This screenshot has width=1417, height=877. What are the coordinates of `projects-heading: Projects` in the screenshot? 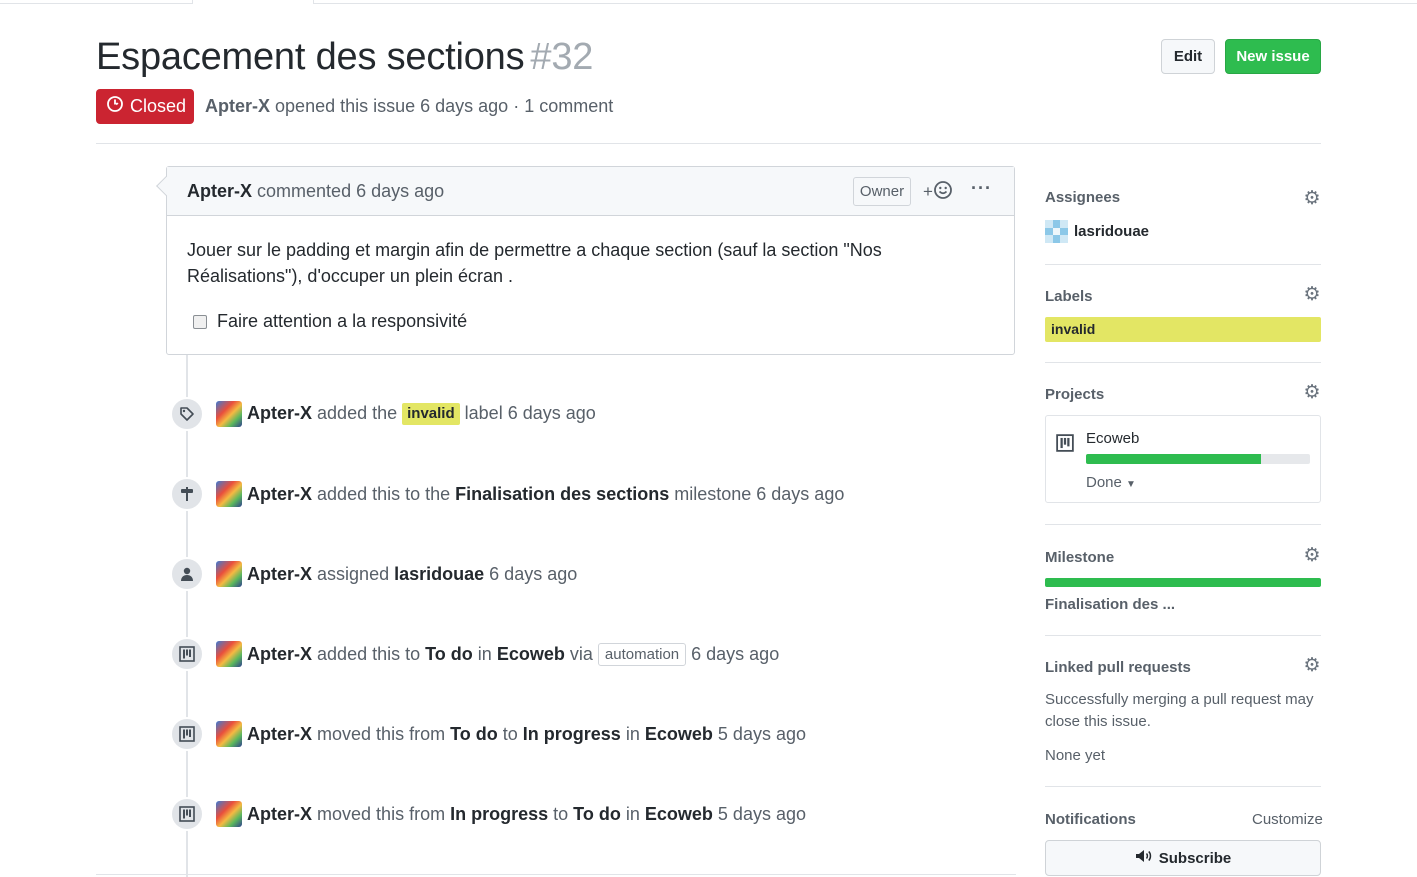 It's located at (1074, 394).